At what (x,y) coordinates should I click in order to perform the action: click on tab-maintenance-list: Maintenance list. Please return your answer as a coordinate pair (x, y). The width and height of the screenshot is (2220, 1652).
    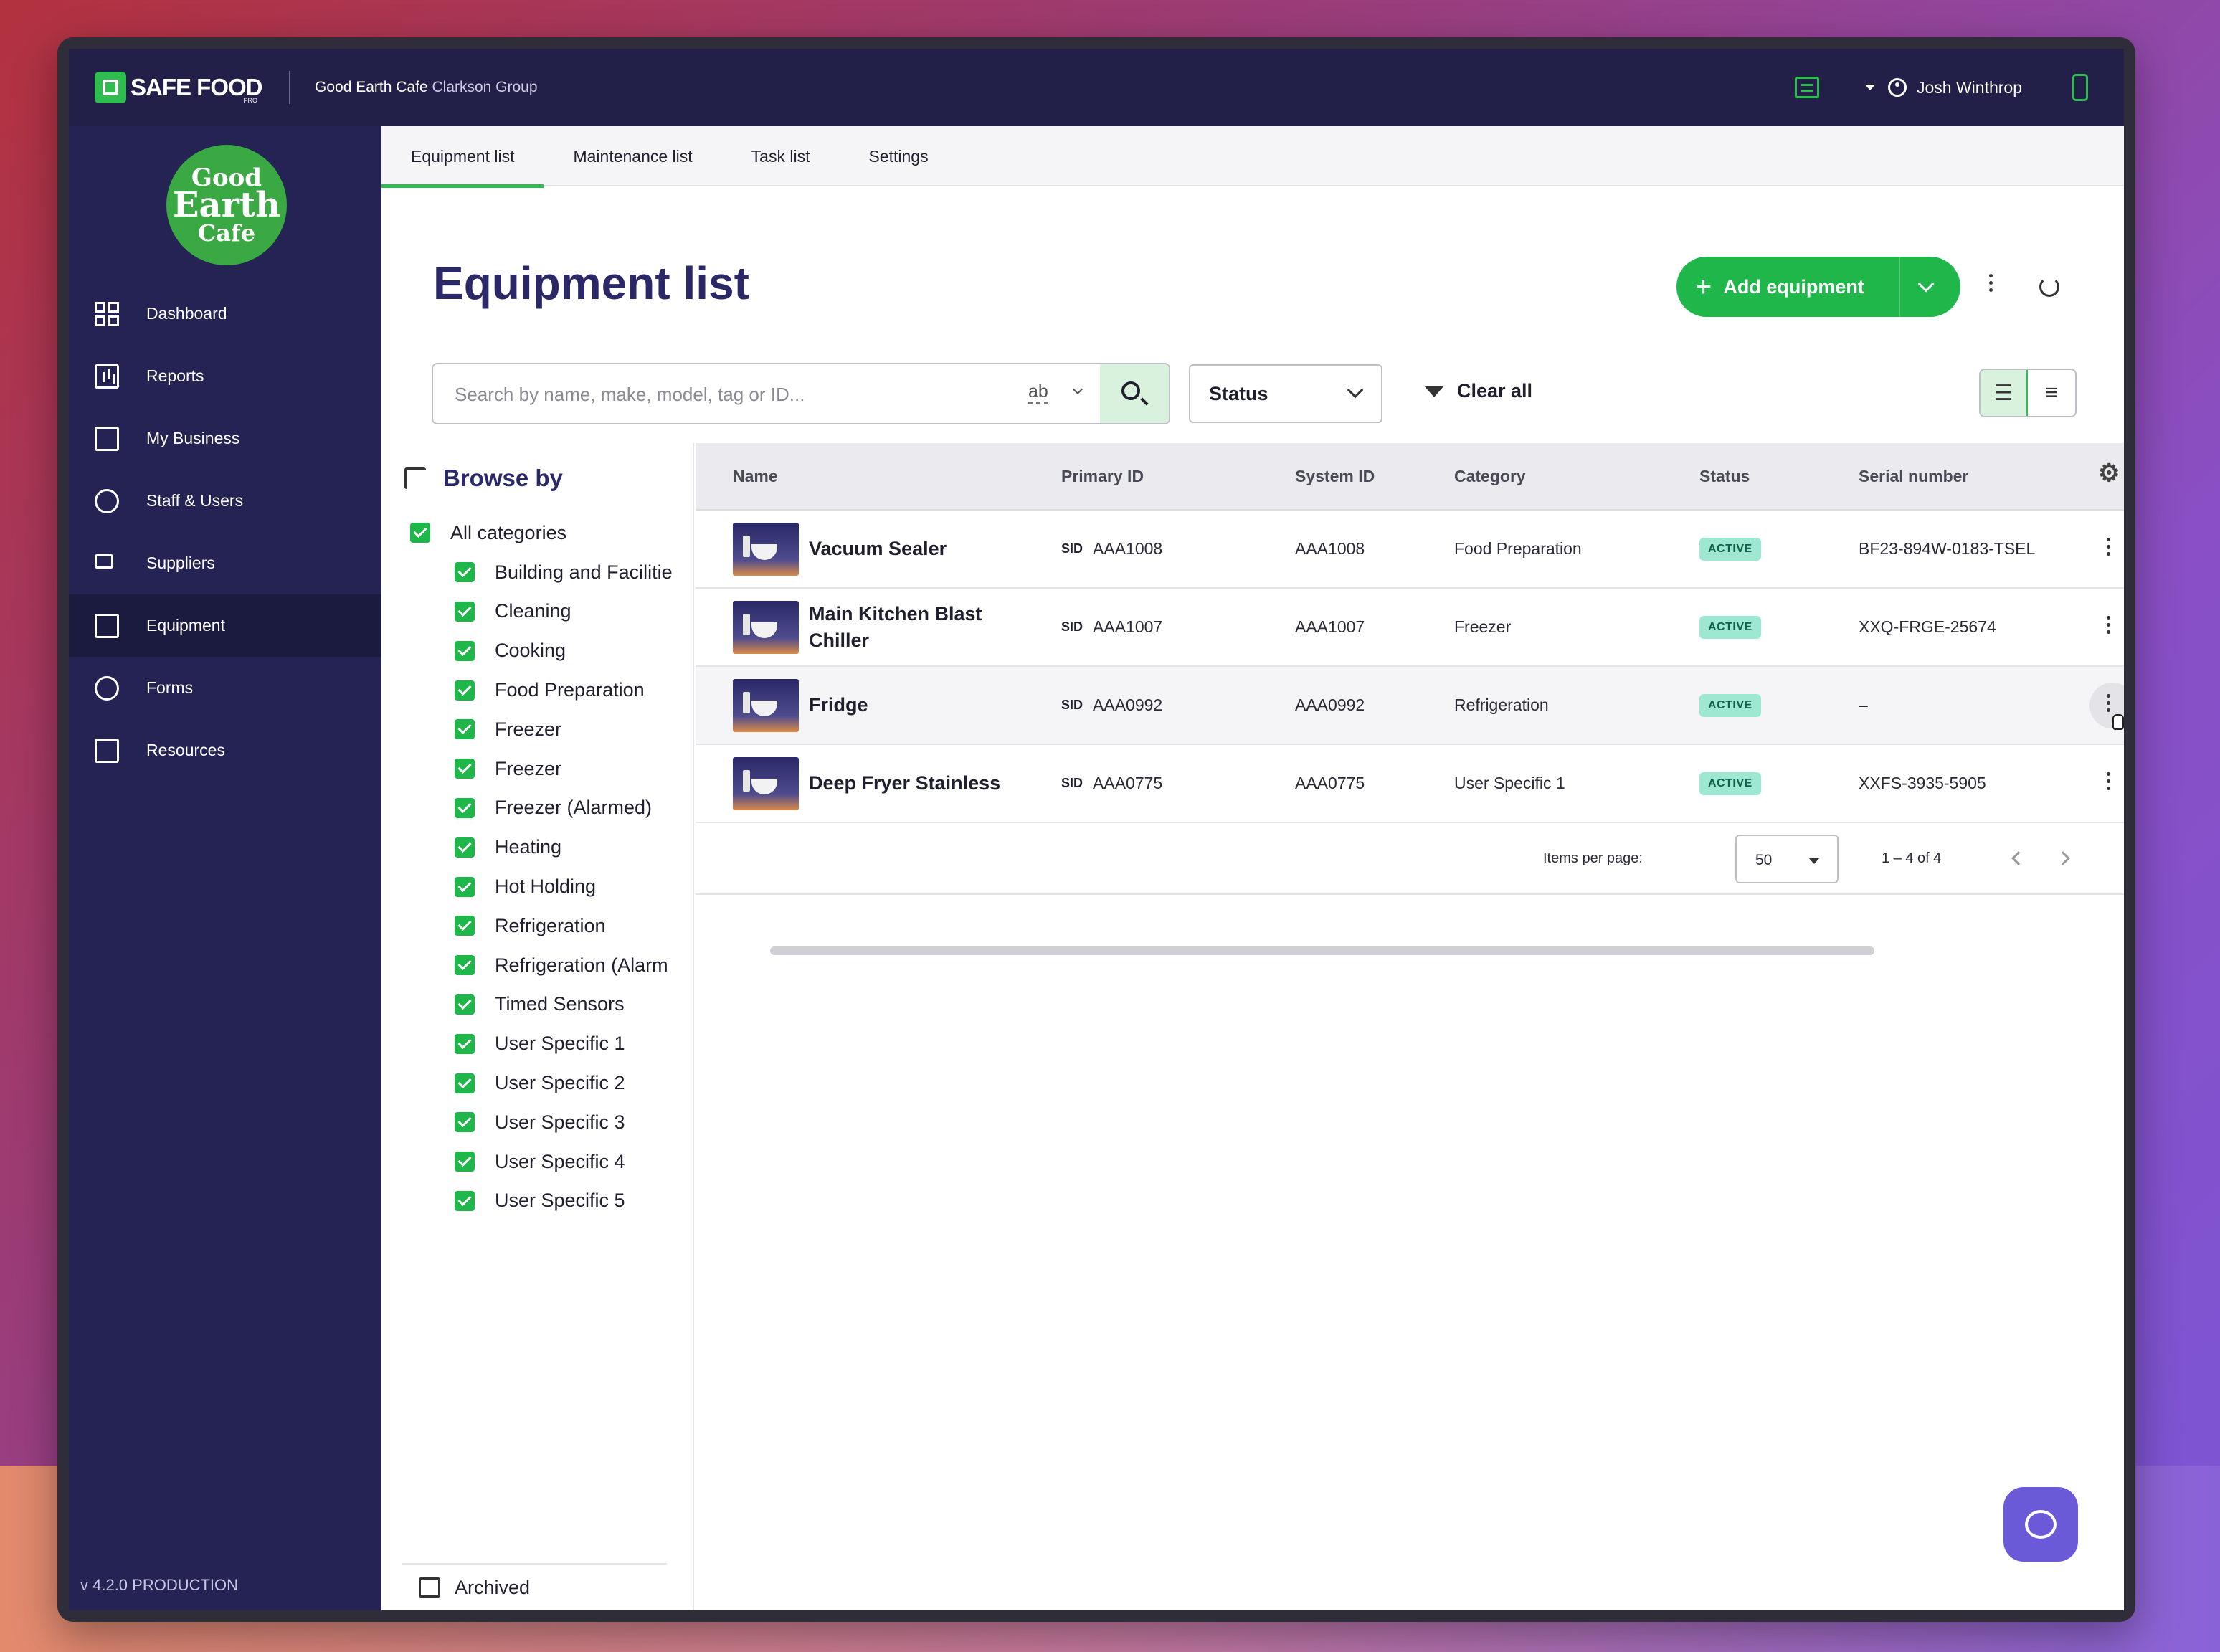
    Looking at the image, I should click on (632, 156).